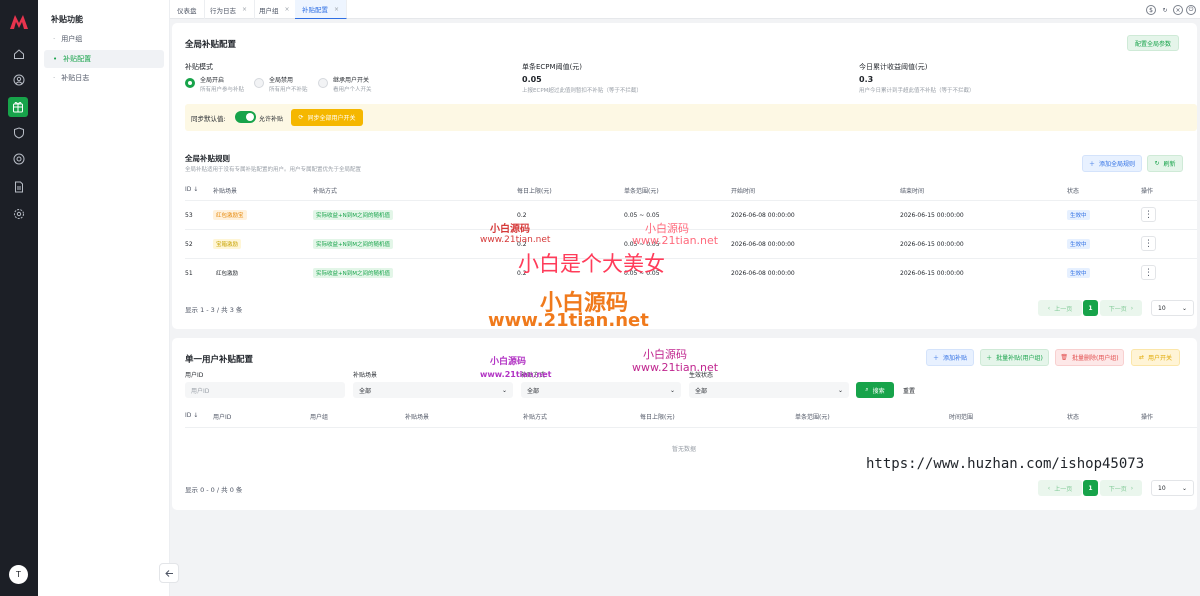  Describe the element at coordinates (1184, 488) in the screenshot. I see `chevron-down-icon: ⌄` at that location.